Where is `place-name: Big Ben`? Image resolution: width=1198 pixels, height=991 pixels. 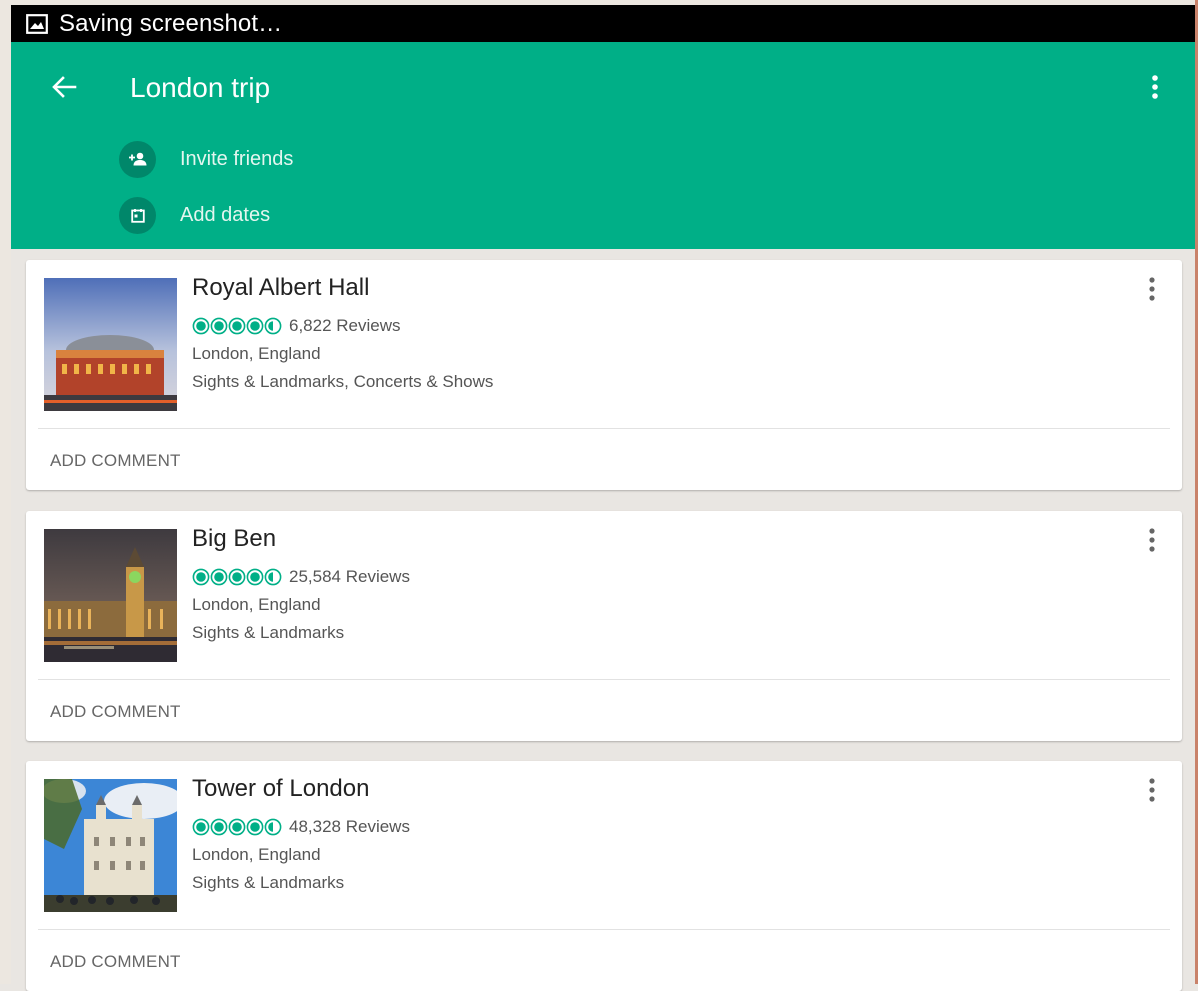 place-name: Big Ben is located at coordinates (234, 538).